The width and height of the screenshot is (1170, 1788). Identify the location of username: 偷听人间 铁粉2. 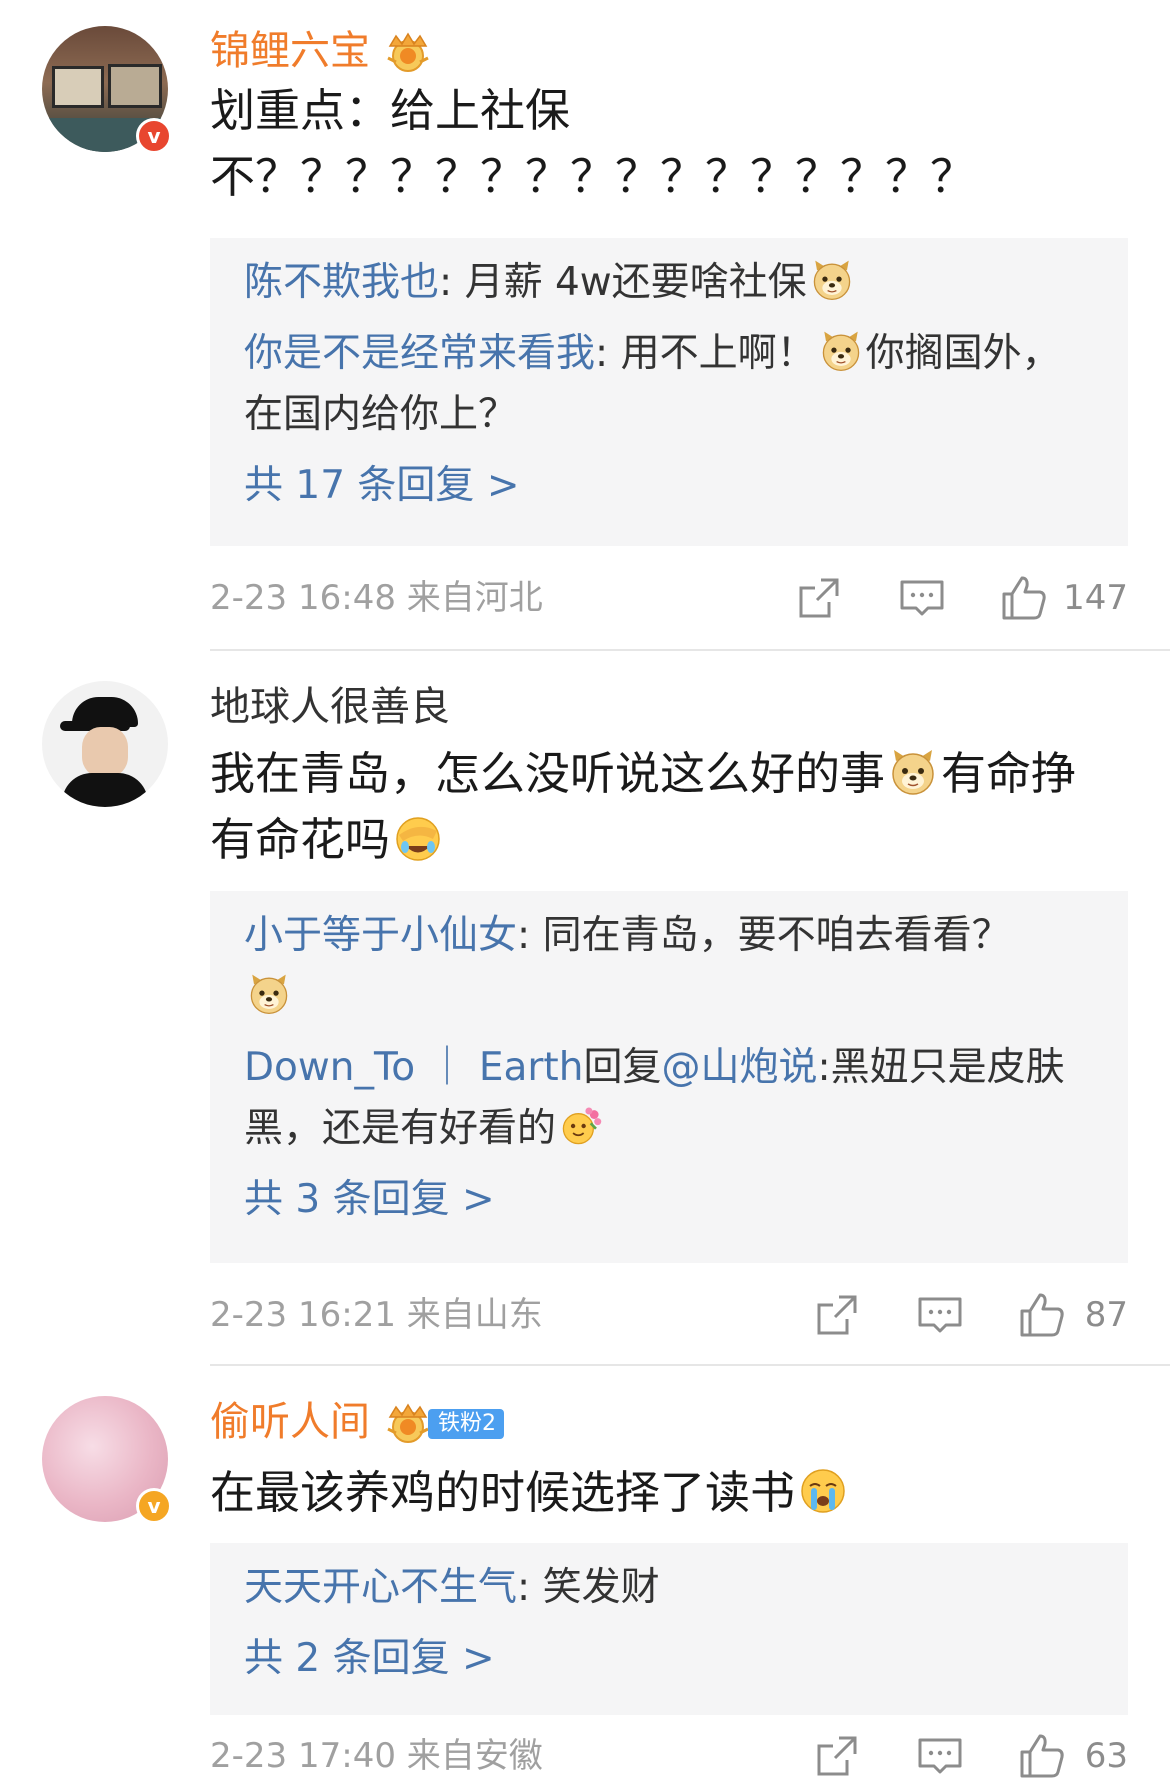
(357, 1422).